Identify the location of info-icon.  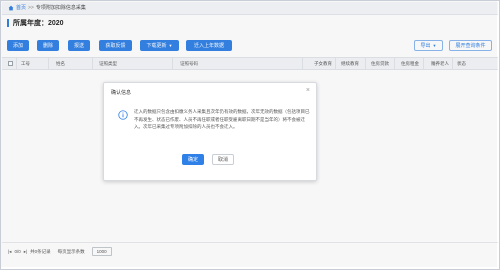
(123, 115).